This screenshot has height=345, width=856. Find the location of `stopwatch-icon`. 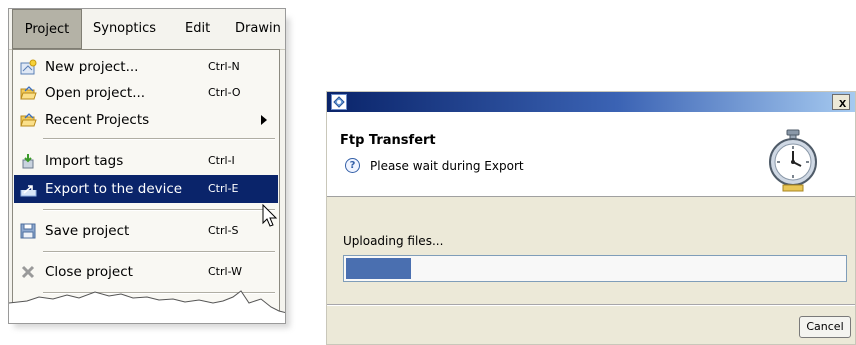

stopwatch-icon is located at coordinates (793, 160).